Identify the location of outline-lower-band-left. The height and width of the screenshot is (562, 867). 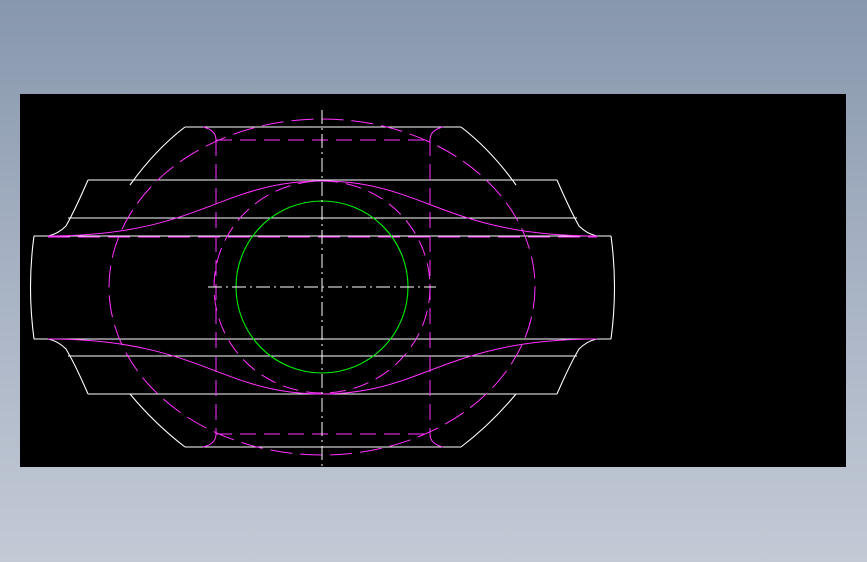
(68, 366).